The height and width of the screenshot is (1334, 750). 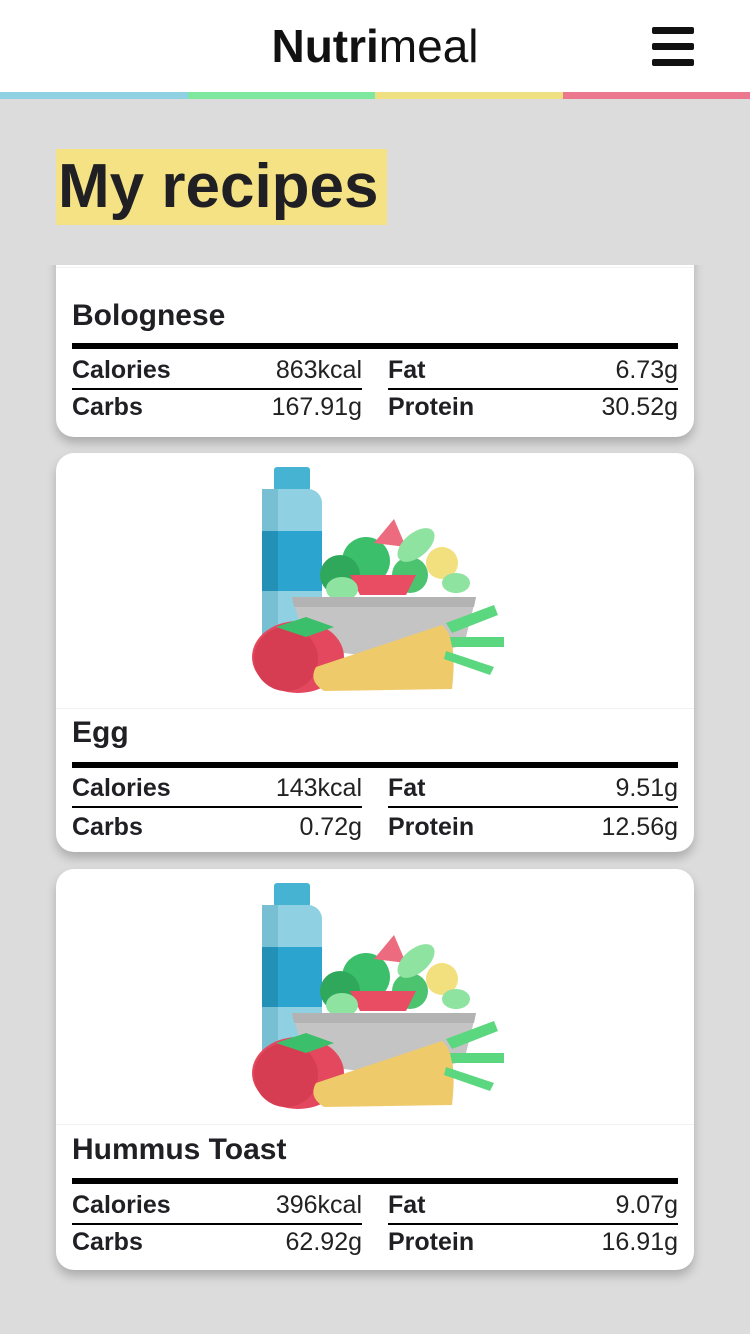 I want to click on nutrition-row: Carbs 62.92g Protein 16.91g, so click(x=375, y=1243).